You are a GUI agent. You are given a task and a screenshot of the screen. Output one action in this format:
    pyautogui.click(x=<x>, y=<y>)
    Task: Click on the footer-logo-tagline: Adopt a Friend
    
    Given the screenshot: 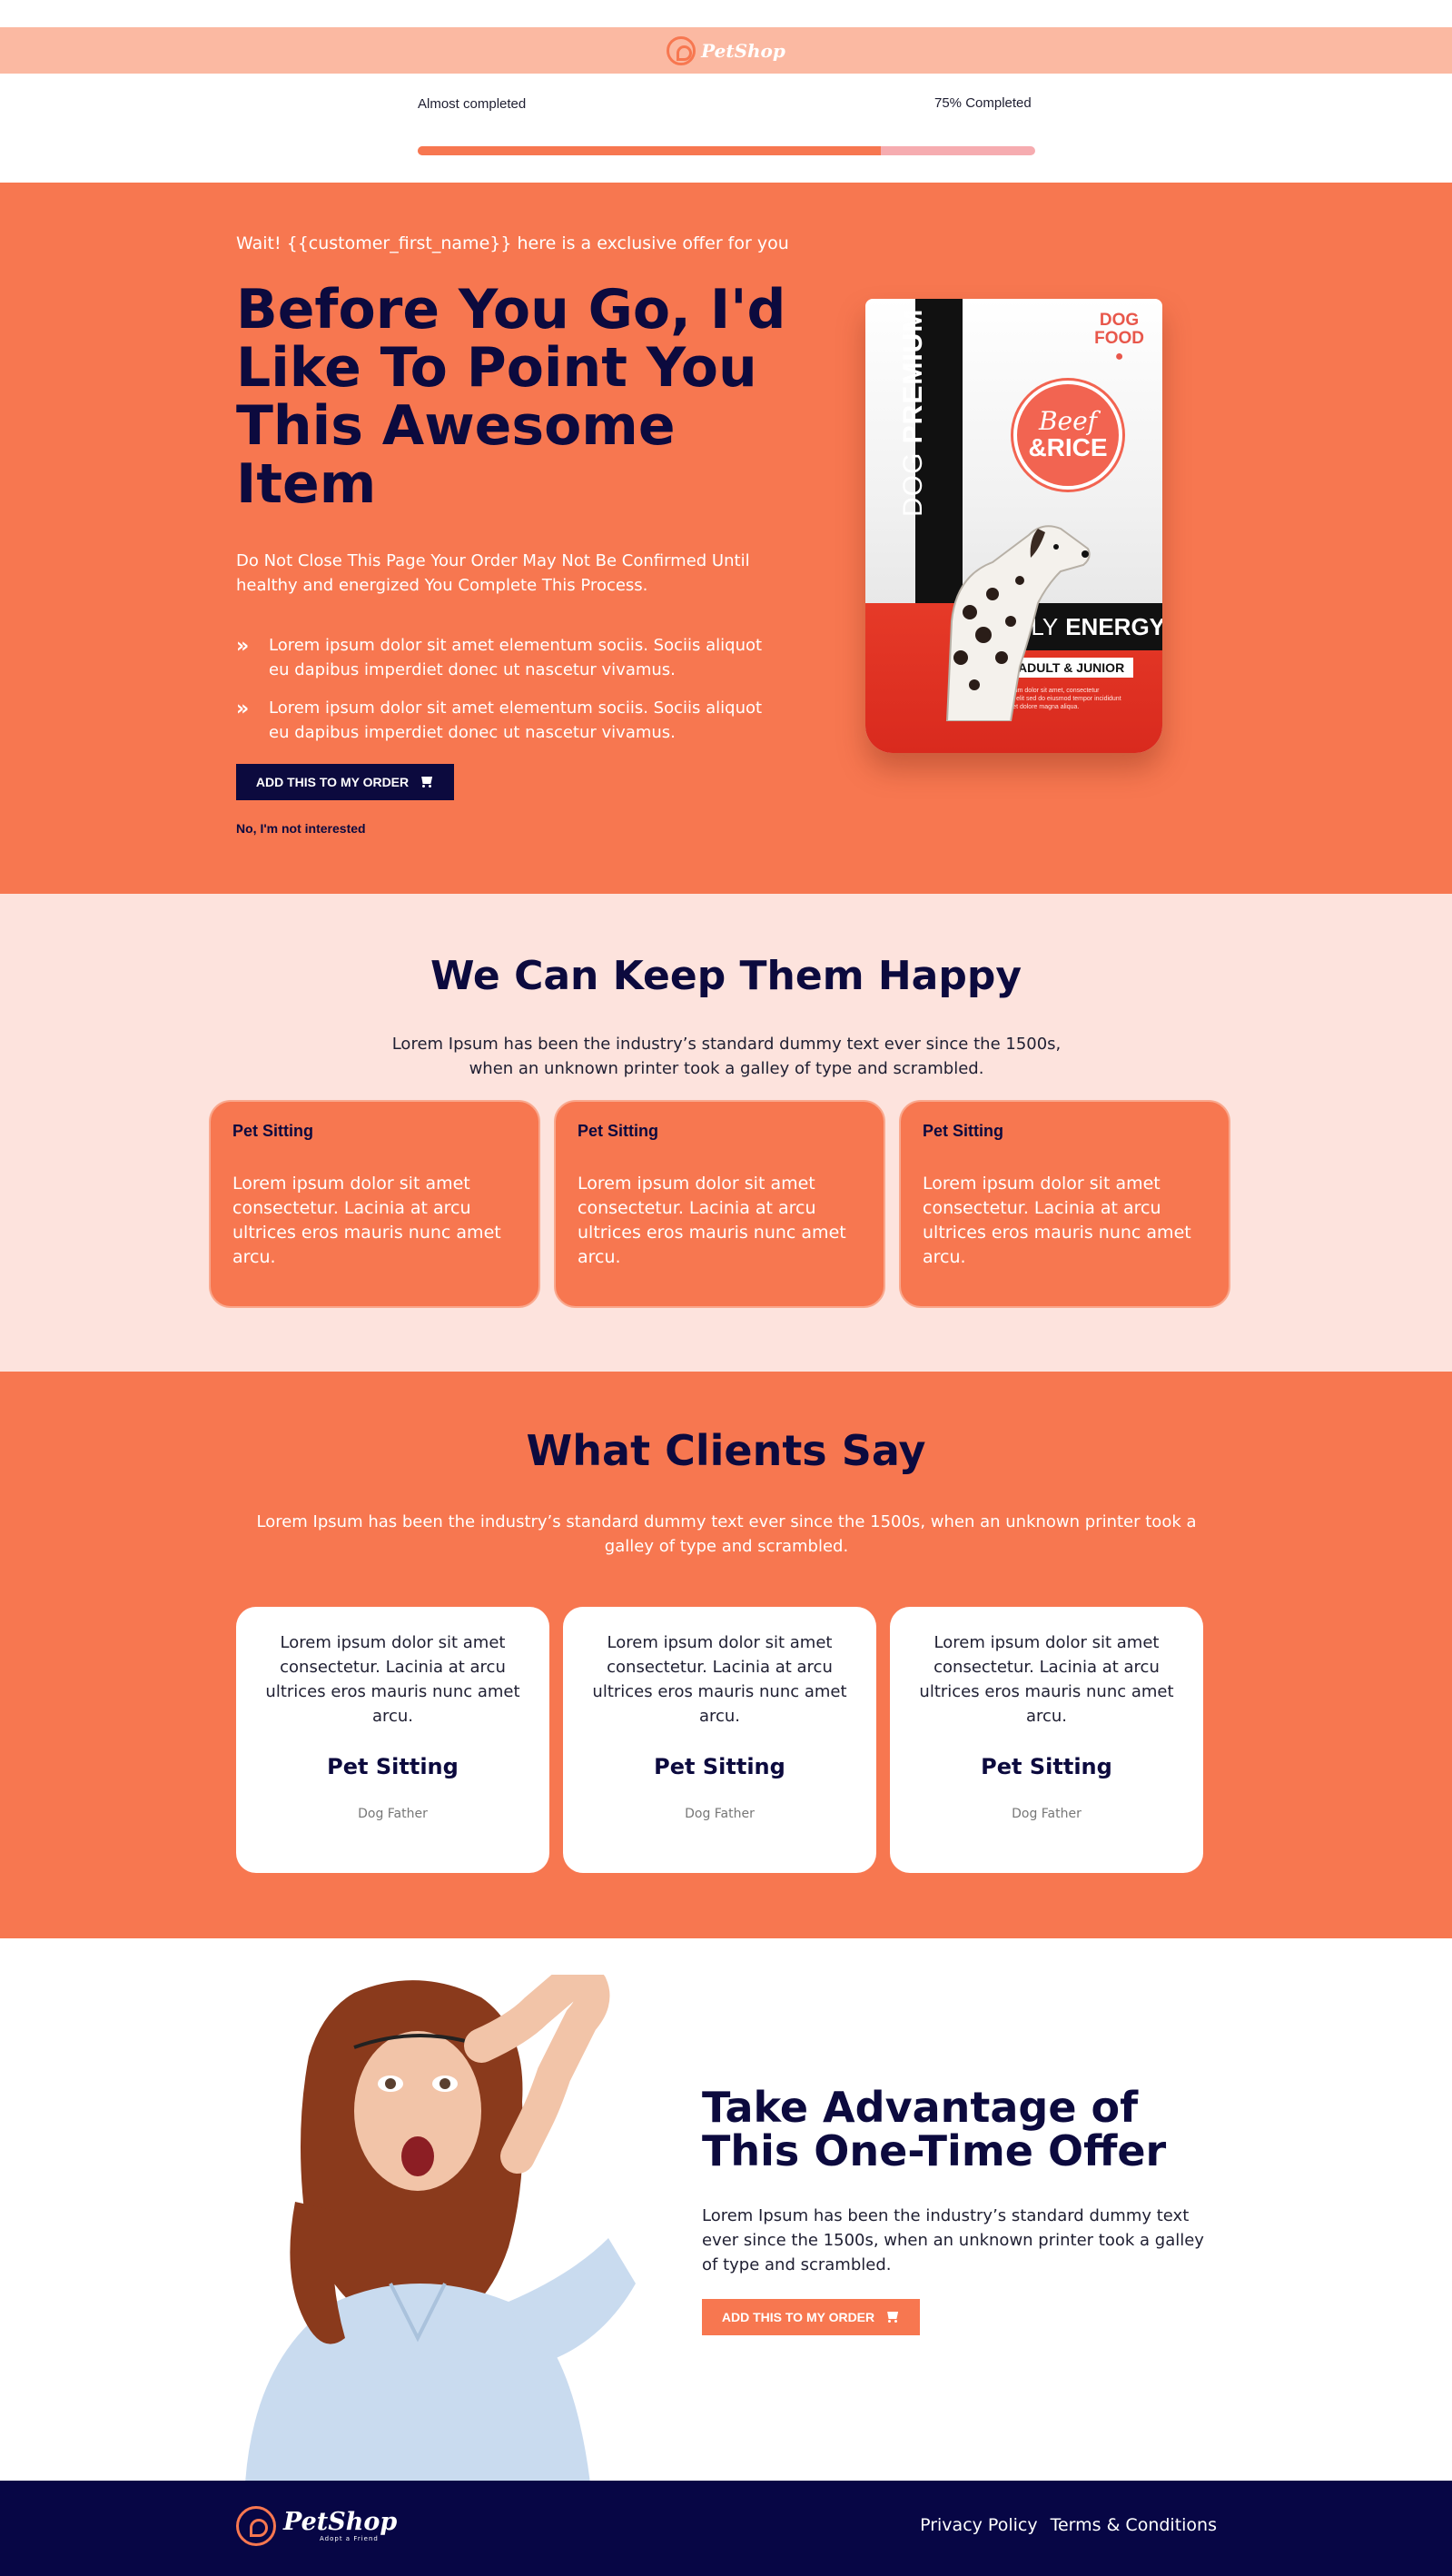 What is the action you would take?
    pyautogui.click(x=349, y=2538)
    